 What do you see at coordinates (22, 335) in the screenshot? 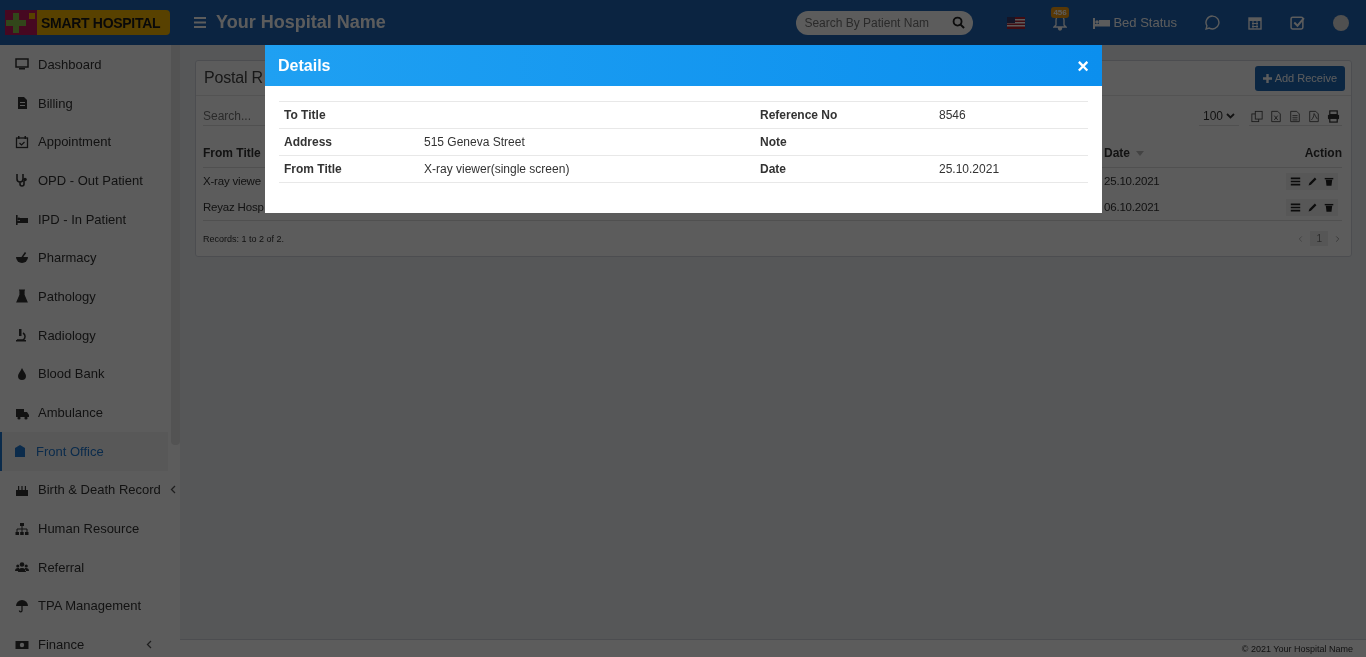
I see `microscope-icon` at bounding box center [22, 335].